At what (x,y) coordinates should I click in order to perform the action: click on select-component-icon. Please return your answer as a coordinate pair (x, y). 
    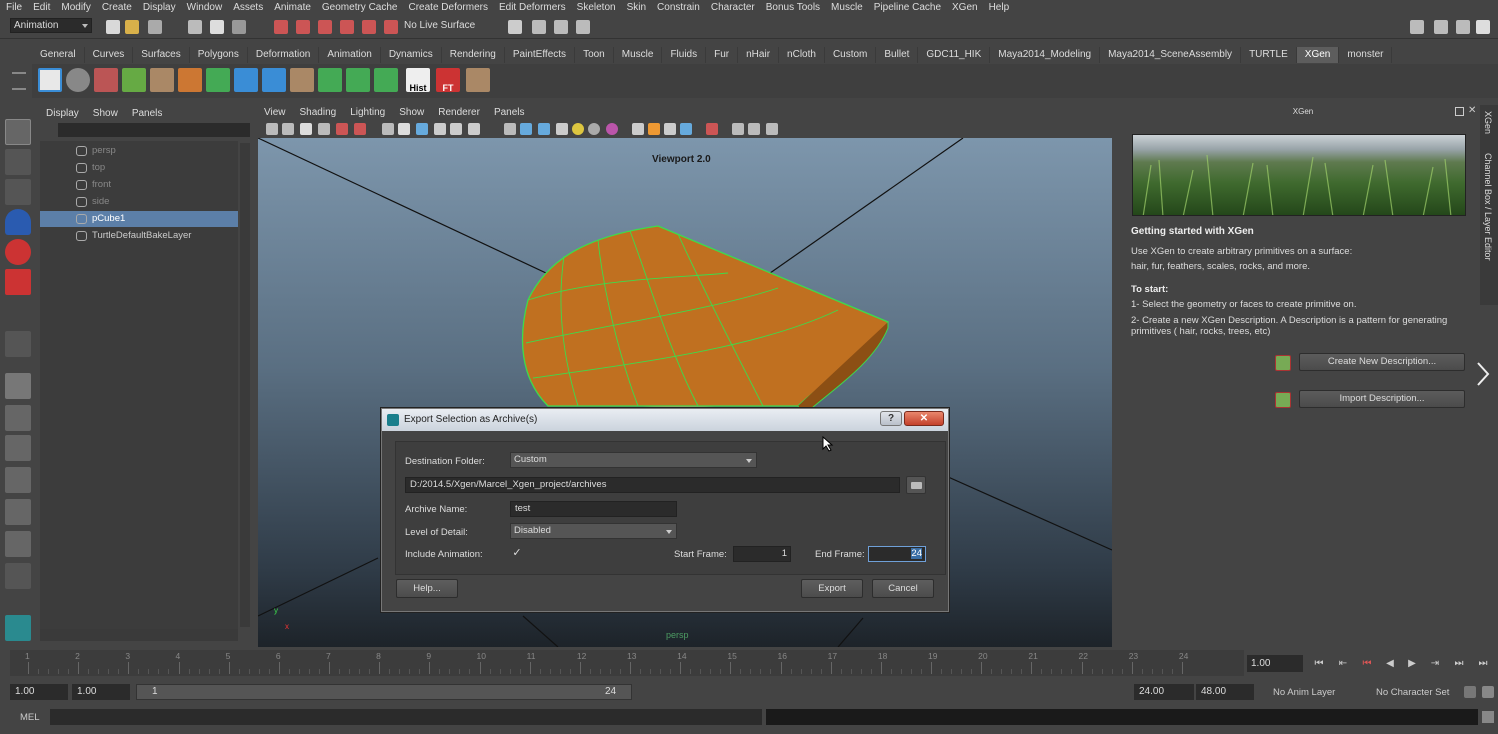
    Looking at the image, I should click on (239, 27).